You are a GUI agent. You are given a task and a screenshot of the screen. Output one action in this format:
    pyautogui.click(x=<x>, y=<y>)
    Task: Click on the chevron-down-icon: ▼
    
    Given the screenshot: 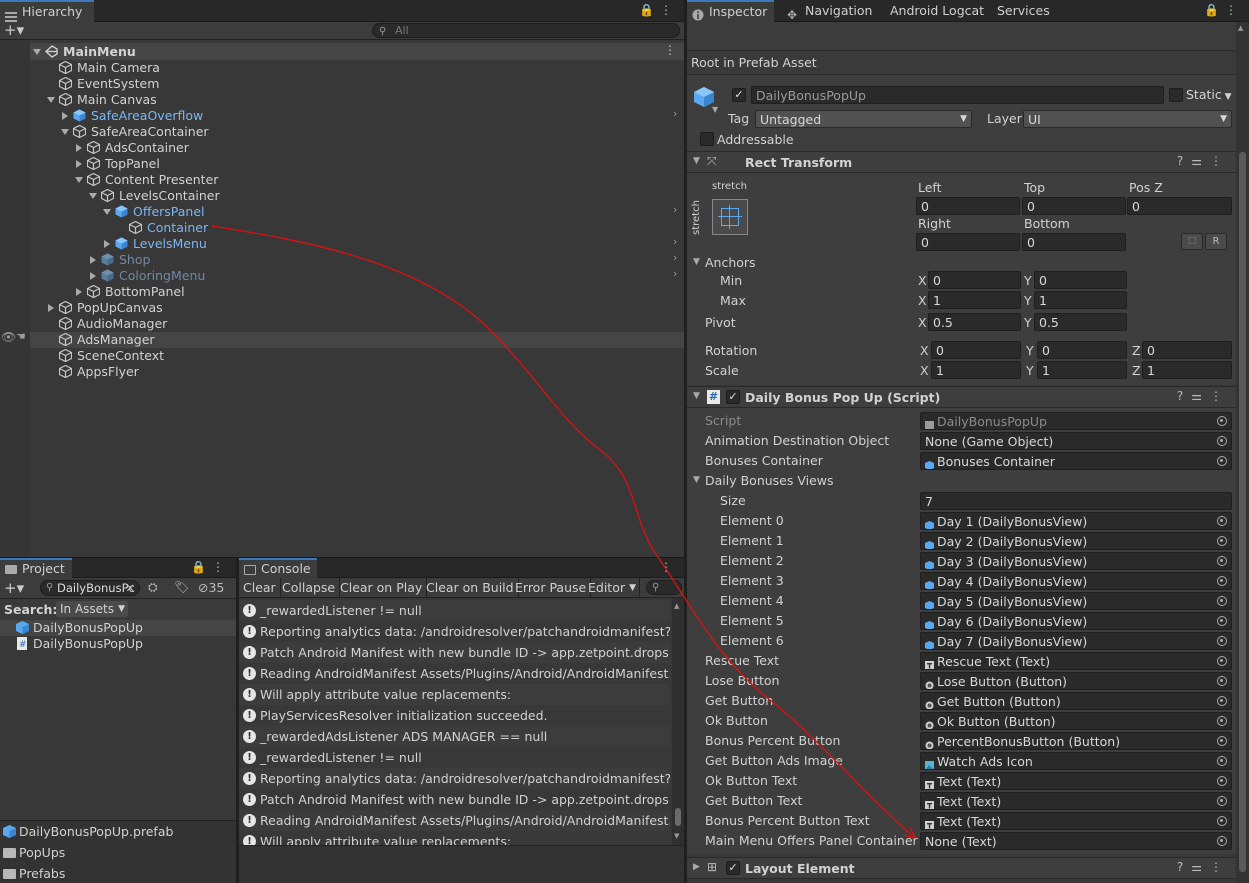 What is the action you would take?
    pyautogui.click(x=715, y=109)
    